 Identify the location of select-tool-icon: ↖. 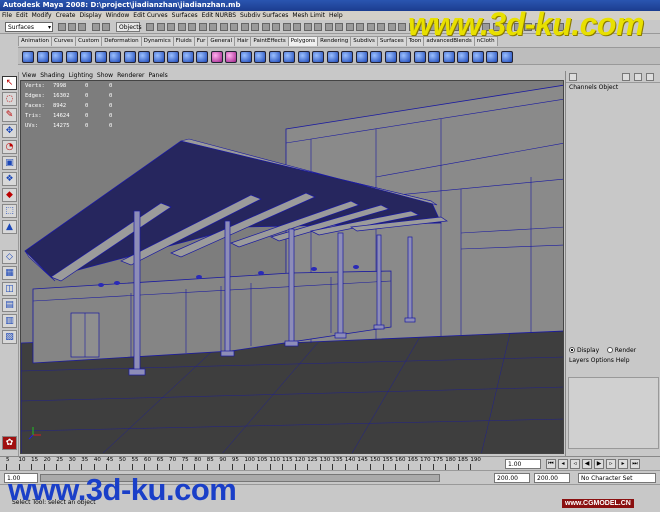
(9, 83).